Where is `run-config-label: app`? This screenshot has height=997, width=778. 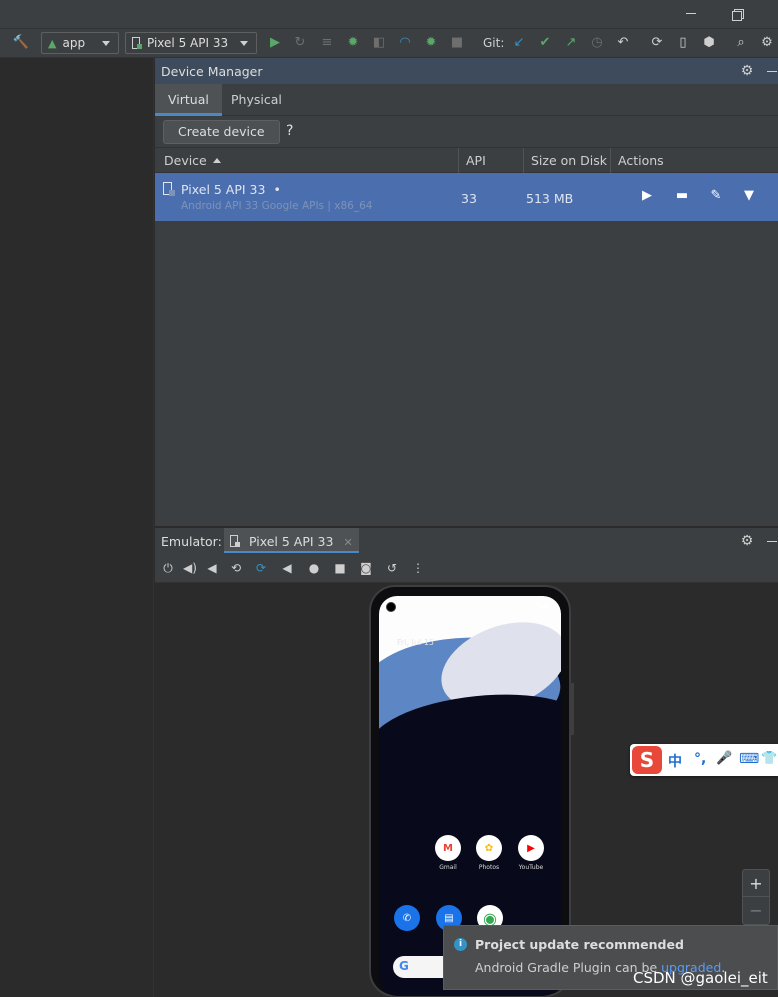
run-config-label: app is located at coordinates (74, 43).